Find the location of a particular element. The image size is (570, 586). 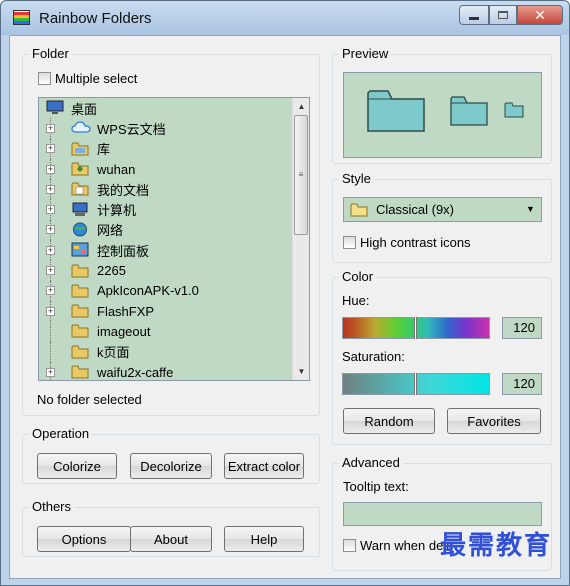

multiple-select-box is located at coordinates (44, 78).